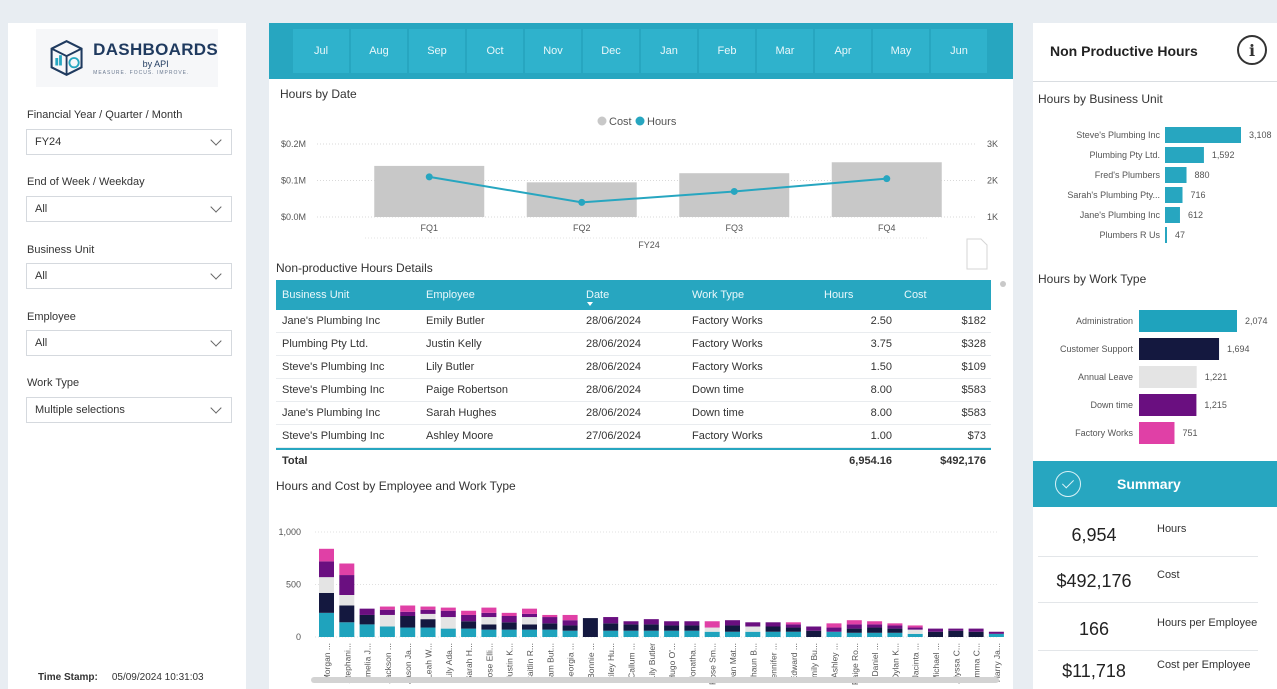 Image resolution: width=1277 pixels, height=689 pixels. What do you see at coordinates (454, 344) in the screenshot?
I see `table-cell: Justin Kelly` at bounding box center [454, 344].